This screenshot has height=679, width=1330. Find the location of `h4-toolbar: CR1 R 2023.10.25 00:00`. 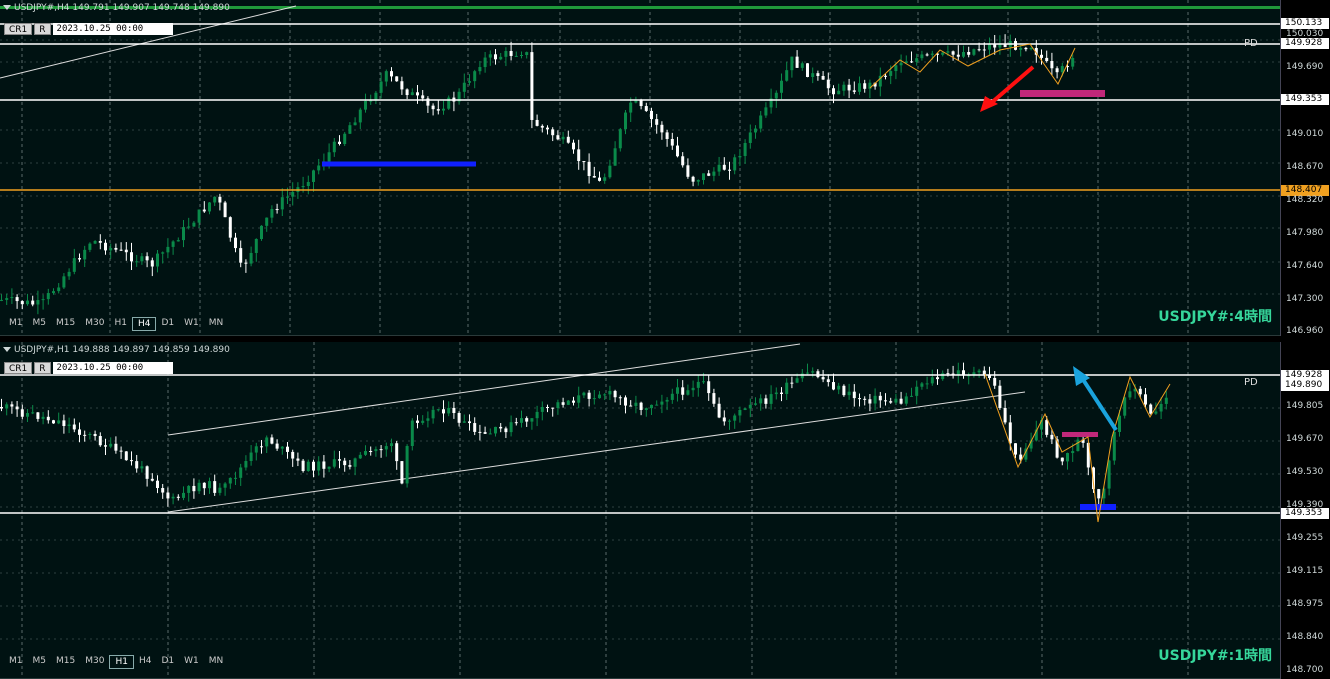

h4-toolbar: CR1 R 2023.10.25 00:00 is located at coordinates (88, 29).